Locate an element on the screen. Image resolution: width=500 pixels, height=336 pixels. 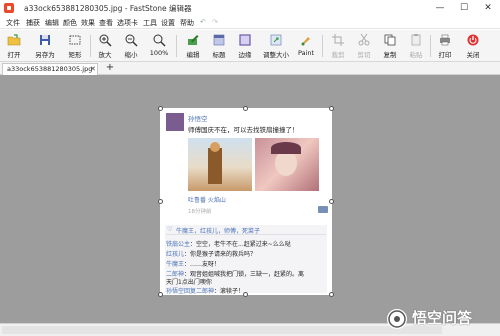
rect-select-button: 矩形 is located at coordinates (75, 46).